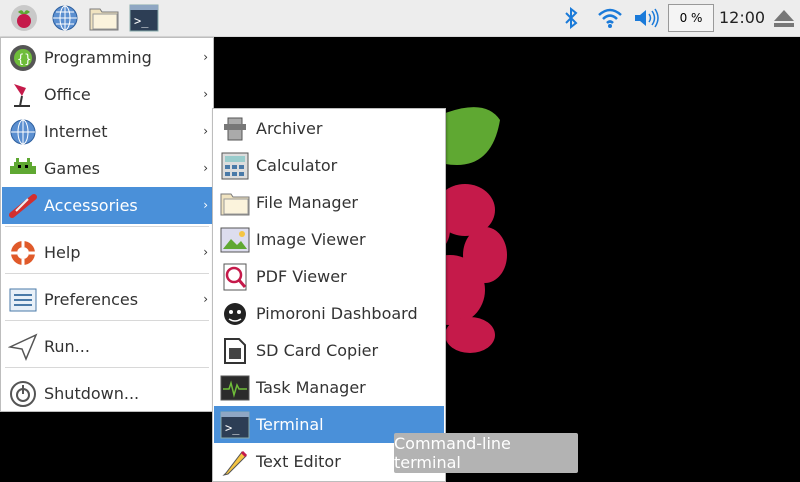 The height and width of the screenshot is (482, 800). Describe the element at coordinates (23, 206) in the screenshot. I see `accessories-icon` at that location.